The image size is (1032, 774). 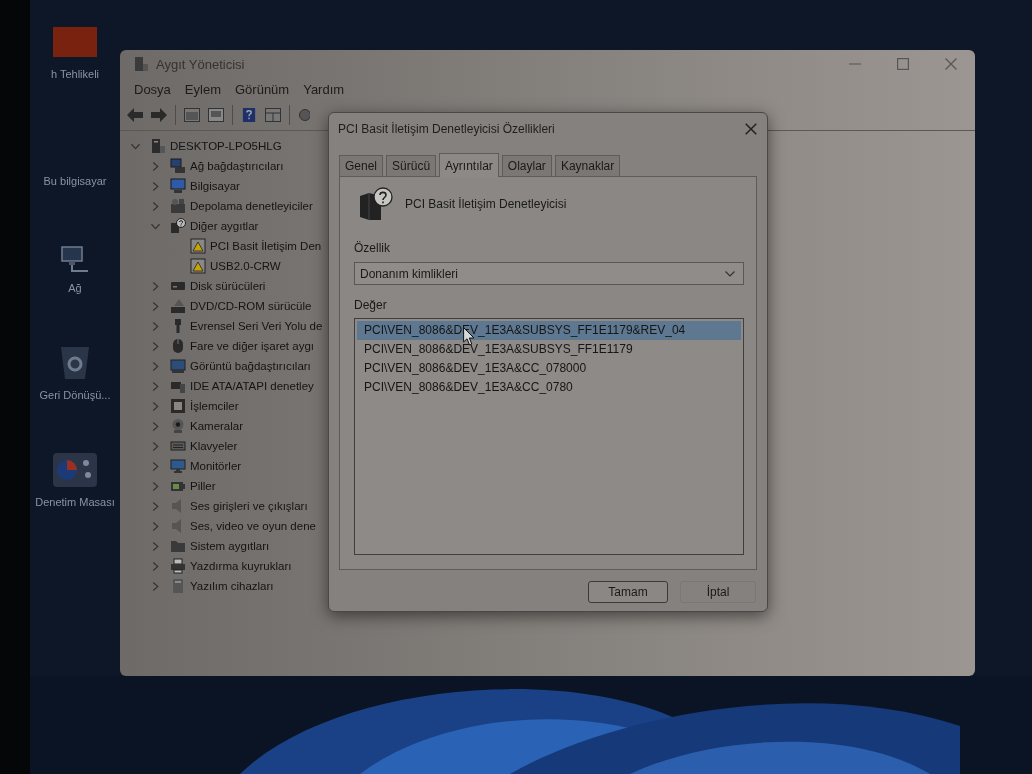 I want to click on tree-item: Yazılım cihazları, so click(x=232, y=586).